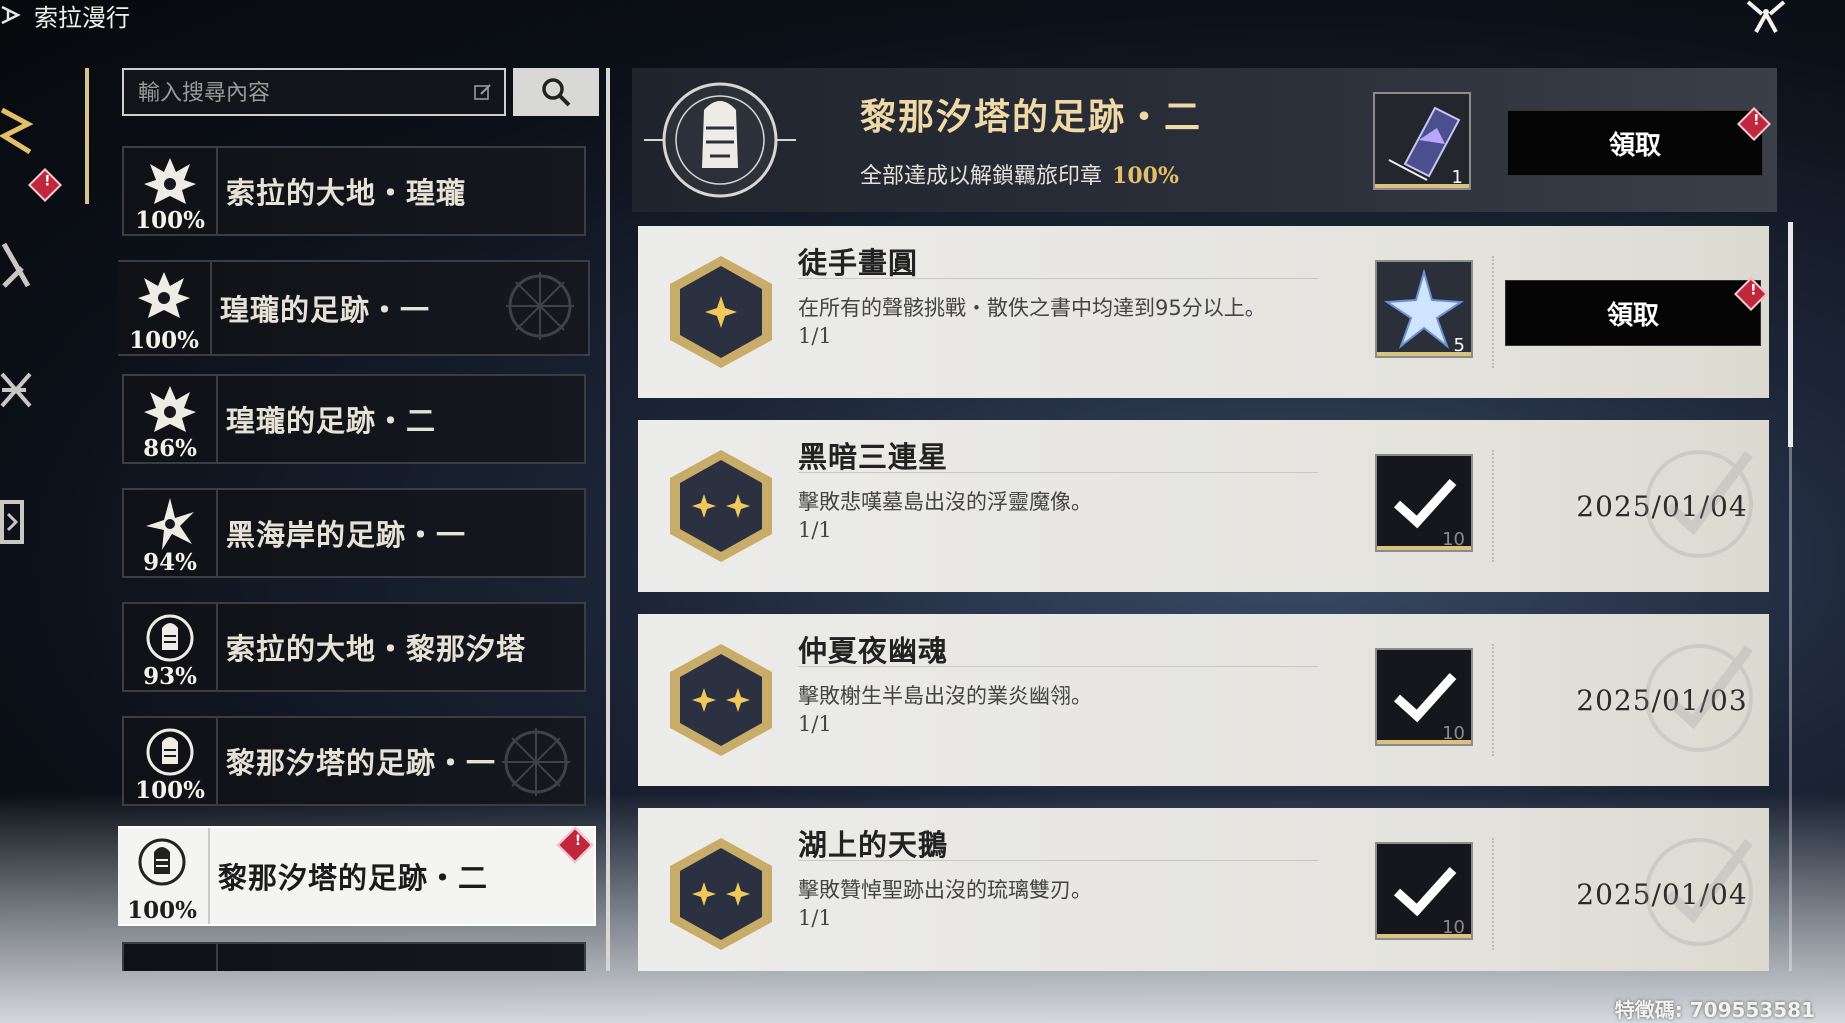 Image resolution: width=1845 pixels, height=1023 pixels. I want to click on achievement-title: 徒手畫圓, so click(858, 263).